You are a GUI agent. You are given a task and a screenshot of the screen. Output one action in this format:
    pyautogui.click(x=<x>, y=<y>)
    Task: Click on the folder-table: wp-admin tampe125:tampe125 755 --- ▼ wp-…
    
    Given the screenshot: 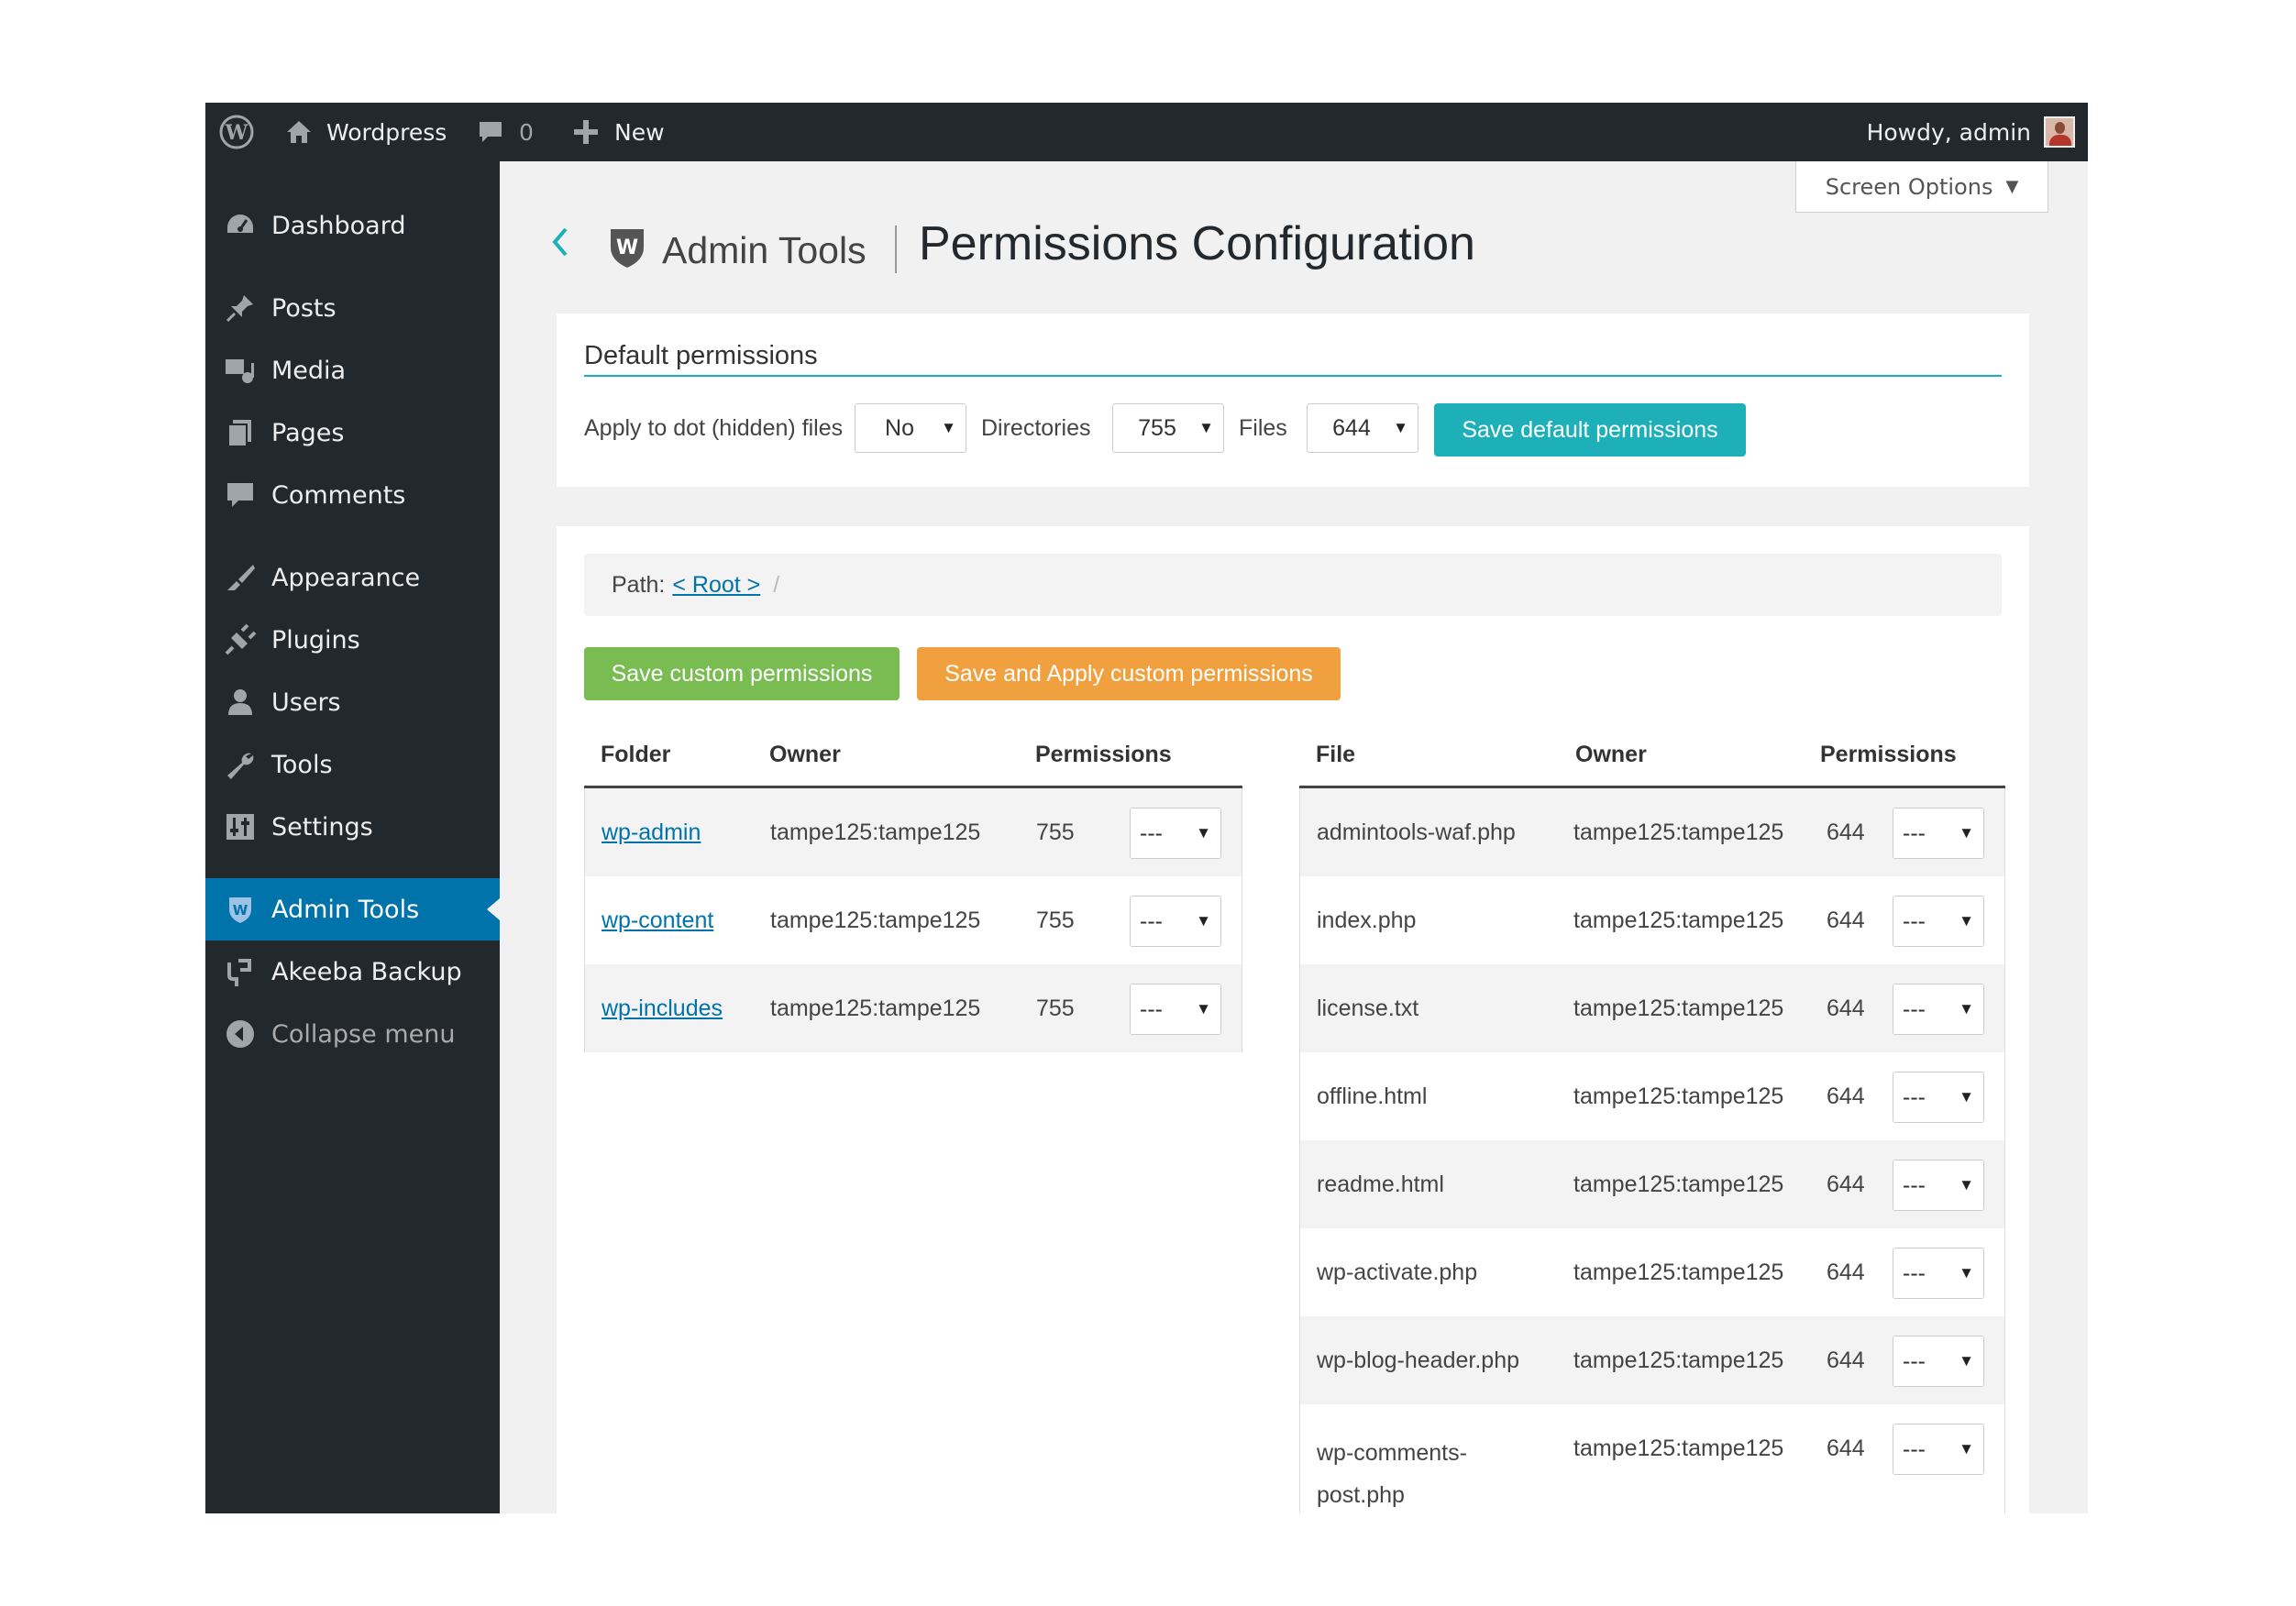 What is the action you would take?
    pyautogui.click(x=913, y=920)
    